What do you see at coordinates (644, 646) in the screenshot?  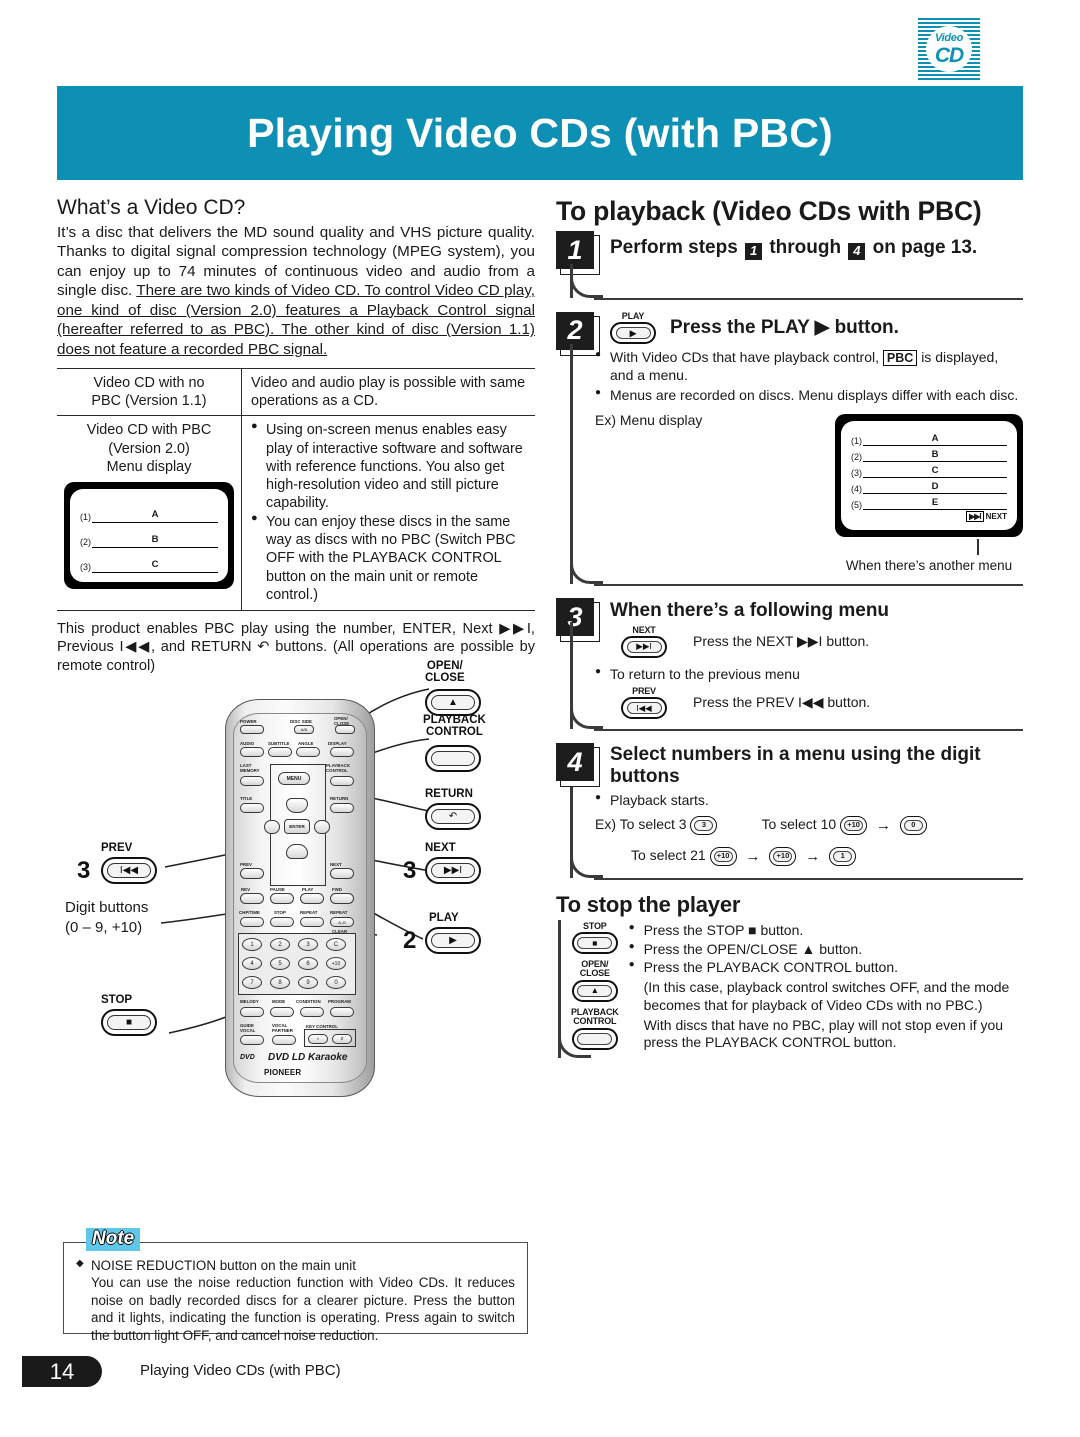 I see `next-button-oval: ▶▶I` at bounding box center [644, 646].